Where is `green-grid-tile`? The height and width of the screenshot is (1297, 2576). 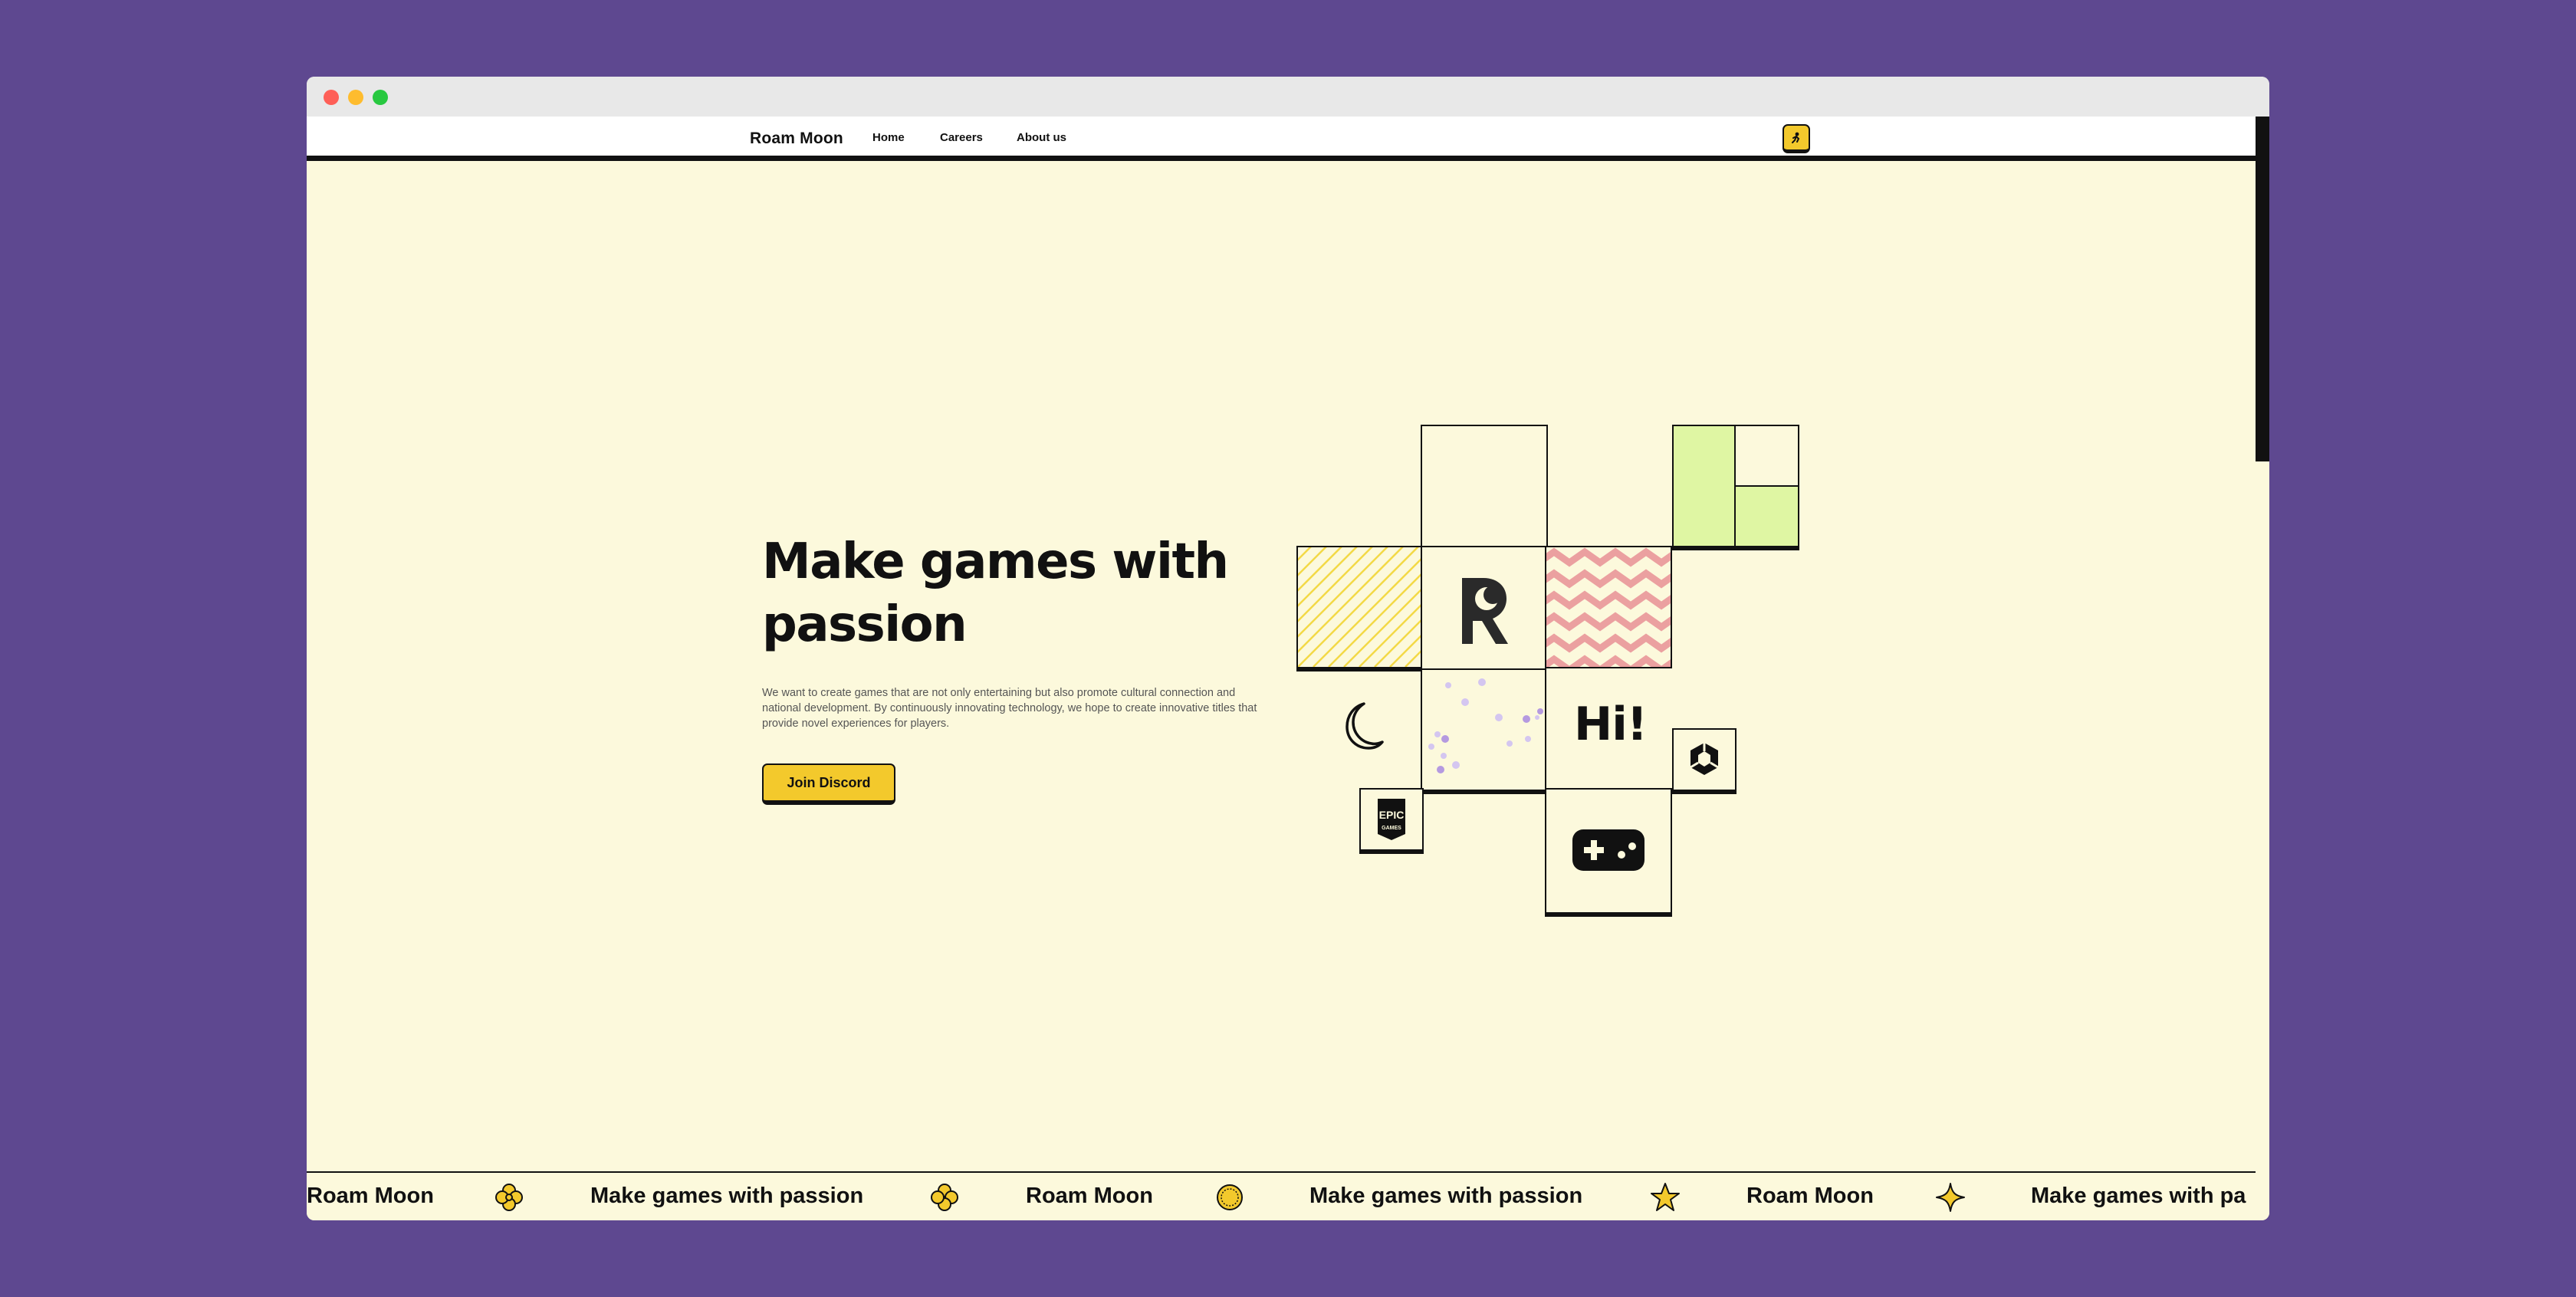 green-grid-tile is located at coordinates (1735, 487).